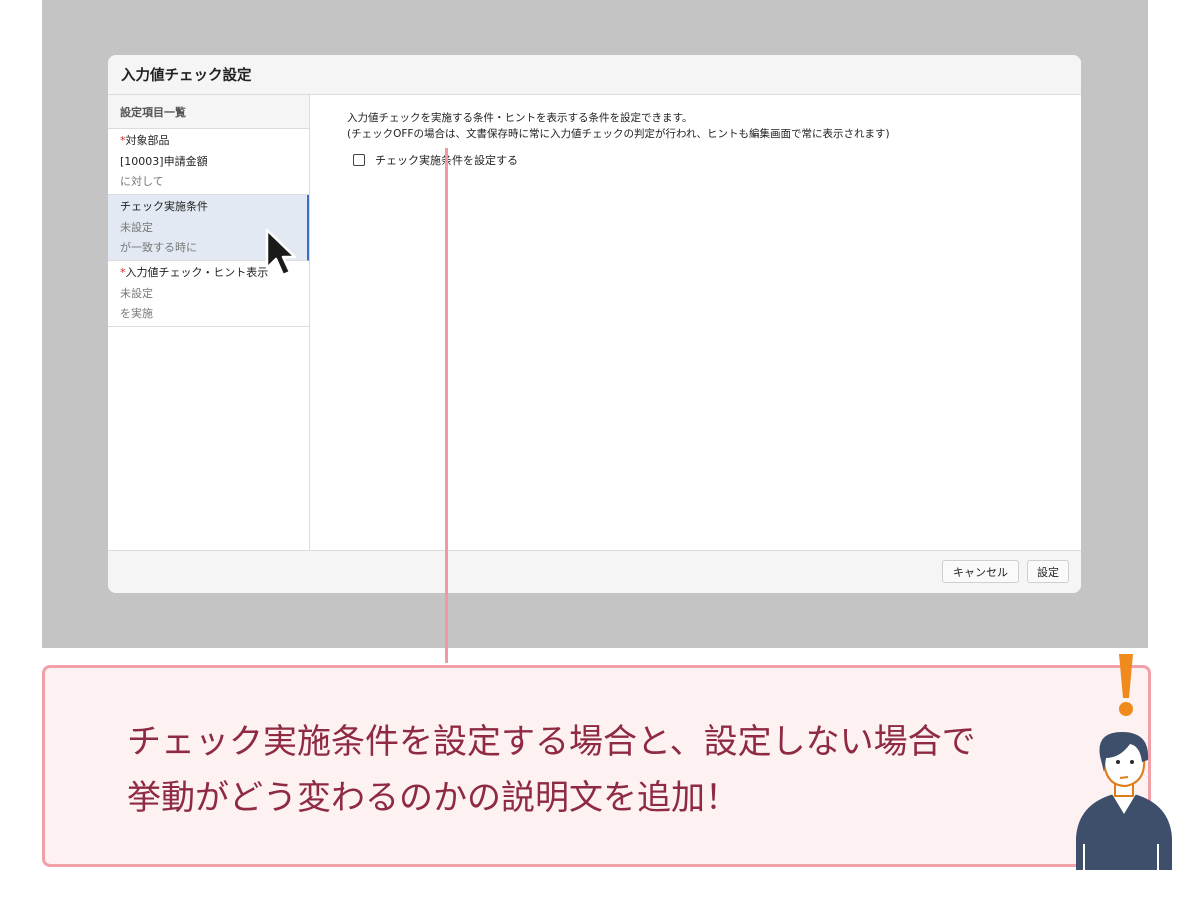 This screenshot has height=906, width=1196. Describe the element at coordinates (147, 140) in the screenshot. I see `sidebar-item-label: 対象部品` at that location.